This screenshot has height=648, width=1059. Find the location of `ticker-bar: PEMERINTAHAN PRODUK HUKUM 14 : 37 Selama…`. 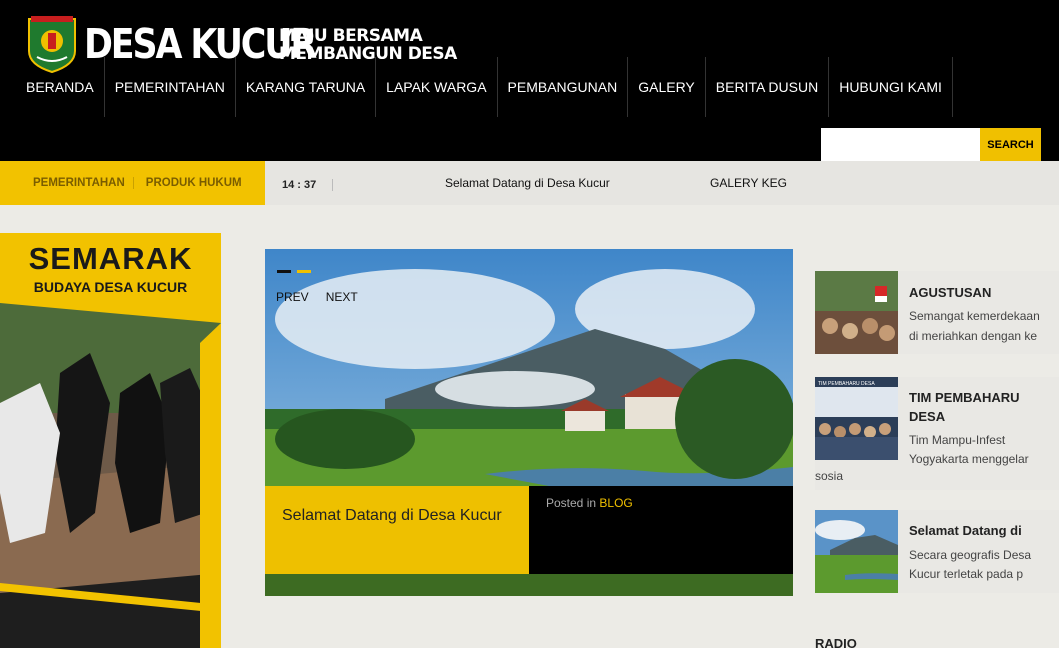

ticker-bar: PEMERINTAHAN PRODUK HUKUM 14 : 37 Selama… is located at coordinates (529, 183).